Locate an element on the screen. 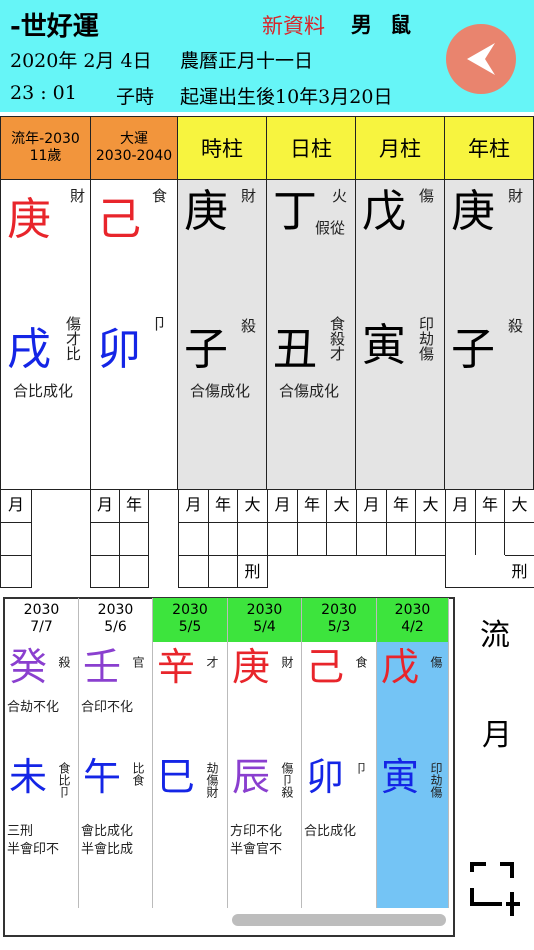 This screenshot has width=534, height=950. day-pillar-header: 日柱 is located at coordinates (311, 148).